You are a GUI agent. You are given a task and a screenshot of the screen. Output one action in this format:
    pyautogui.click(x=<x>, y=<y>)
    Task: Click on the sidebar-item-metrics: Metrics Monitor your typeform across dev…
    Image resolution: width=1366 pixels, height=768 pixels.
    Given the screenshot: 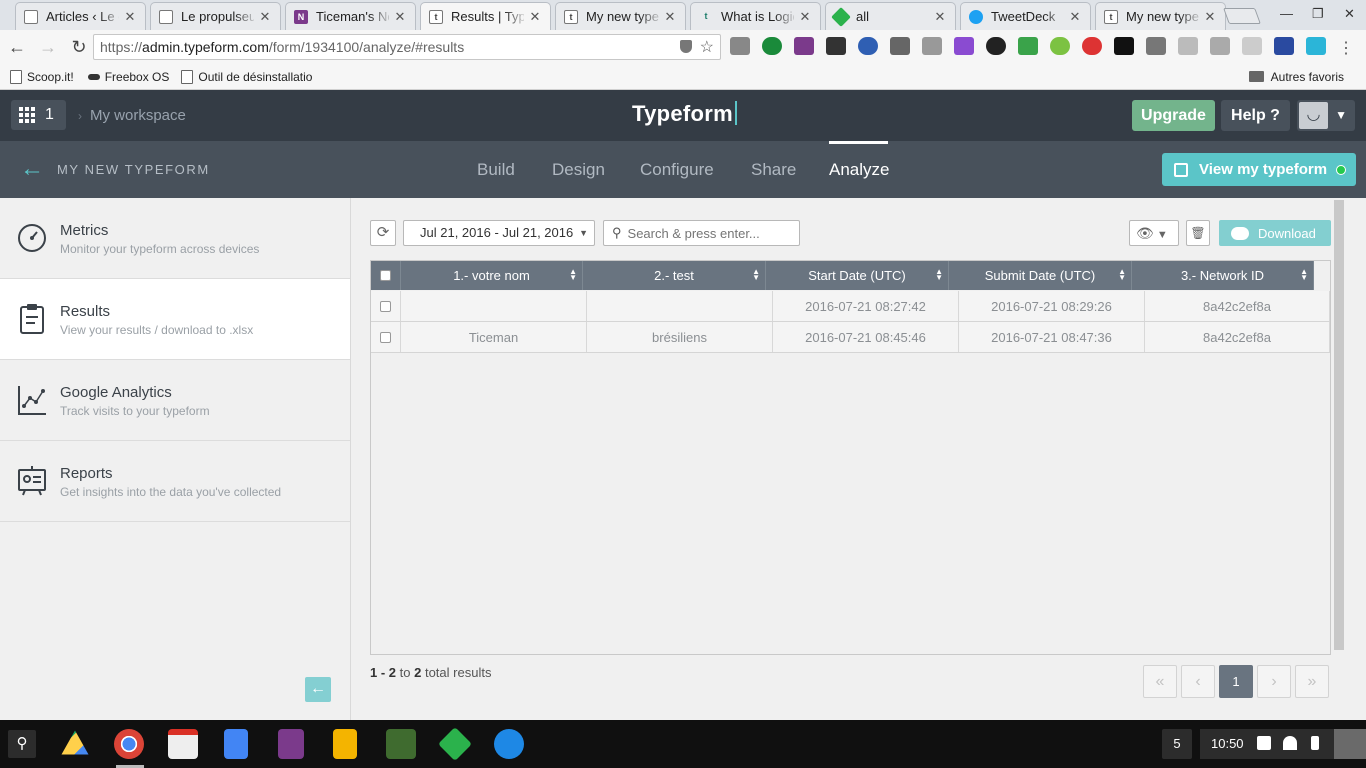 What is the action you would take?
    pyautogui.click(x=175, y=238)
    